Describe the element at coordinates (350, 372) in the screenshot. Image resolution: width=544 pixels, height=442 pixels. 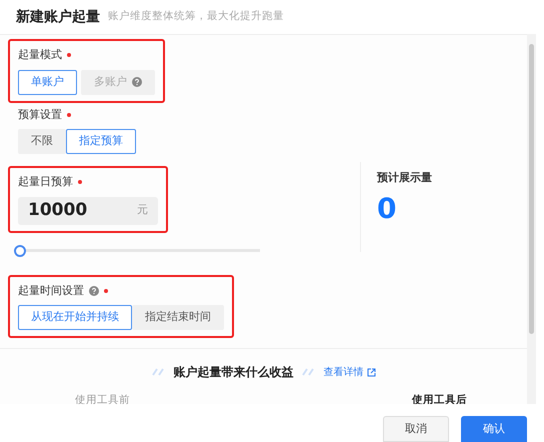
I see `details-link: 查看详情` at that location.